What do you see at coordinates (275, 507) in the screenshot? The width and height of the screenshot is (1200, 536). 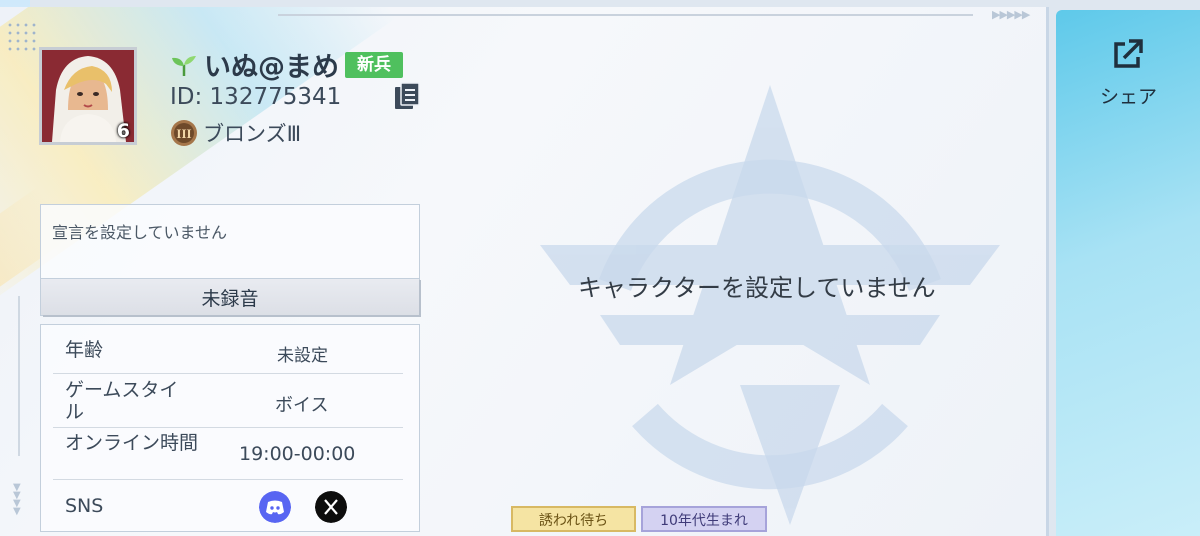 I see `discord-icon` at bounding box center [275, 507].